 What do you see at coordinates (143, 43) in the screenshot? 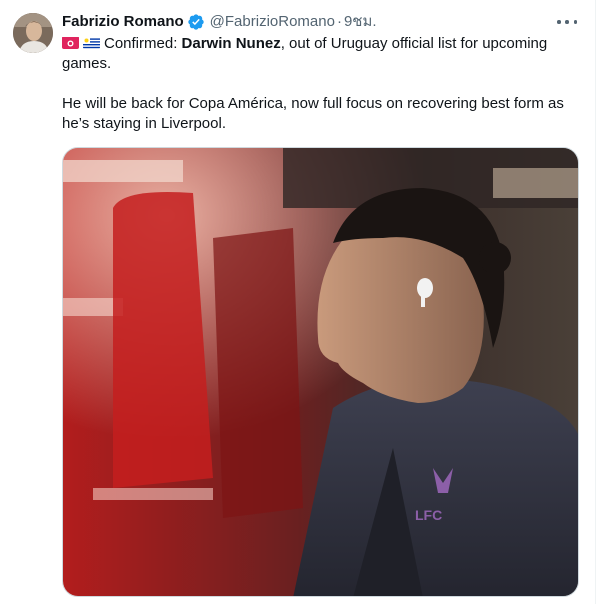
I see `confirmed-label: Confirmed:` at bounding box center [143, 43].